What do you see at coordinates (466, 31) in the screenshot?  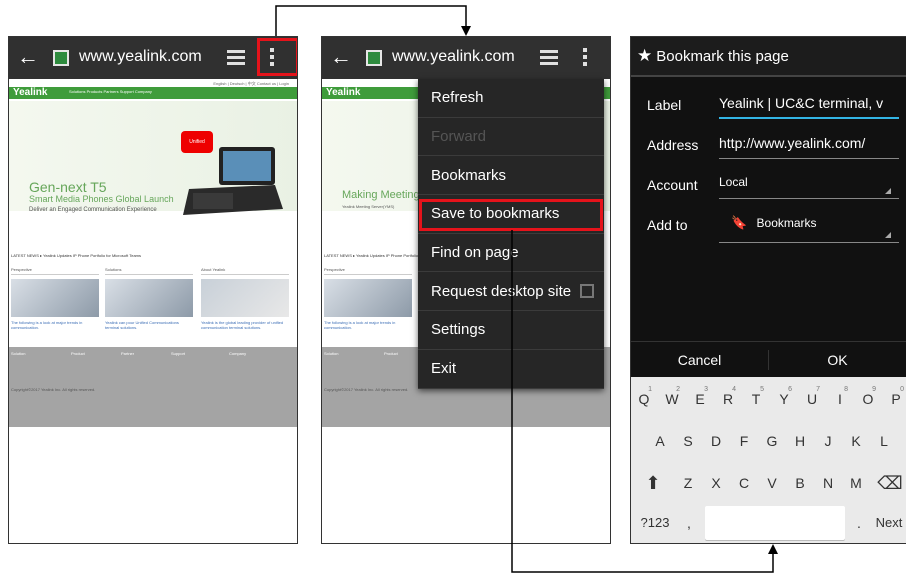 I see `arrowhead-down-icon` at bounding box center [466, 31].